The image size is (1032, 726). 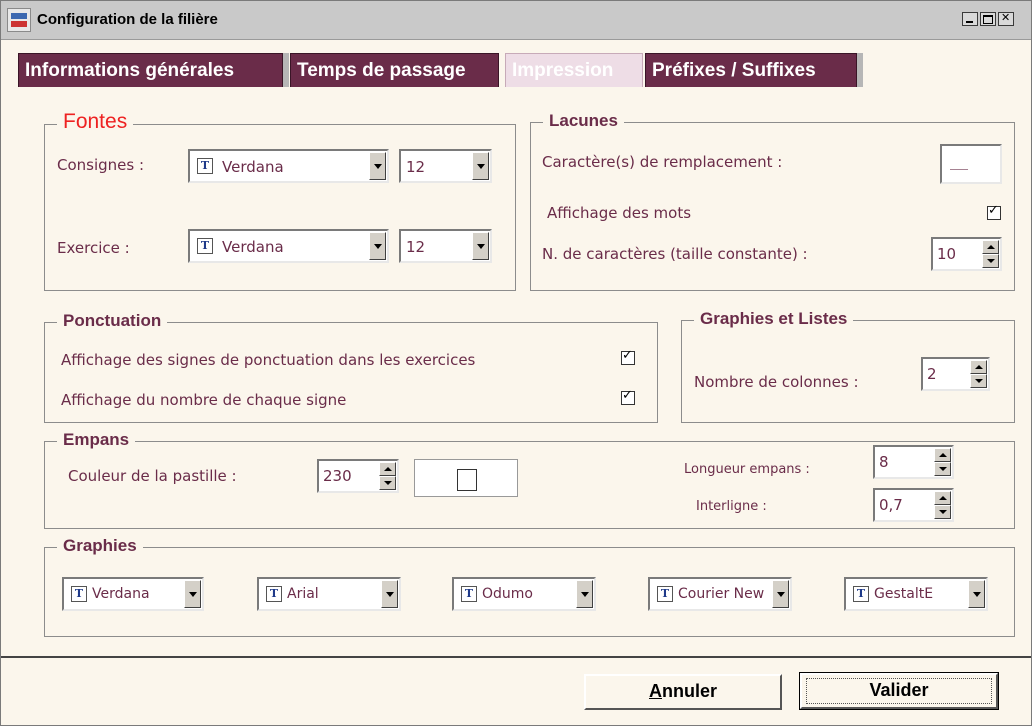 What do you see at coordinates (329, 594) in the screenshot?
I see `graphie-font-select-2: T Arial` at bounding box center [329, 594].